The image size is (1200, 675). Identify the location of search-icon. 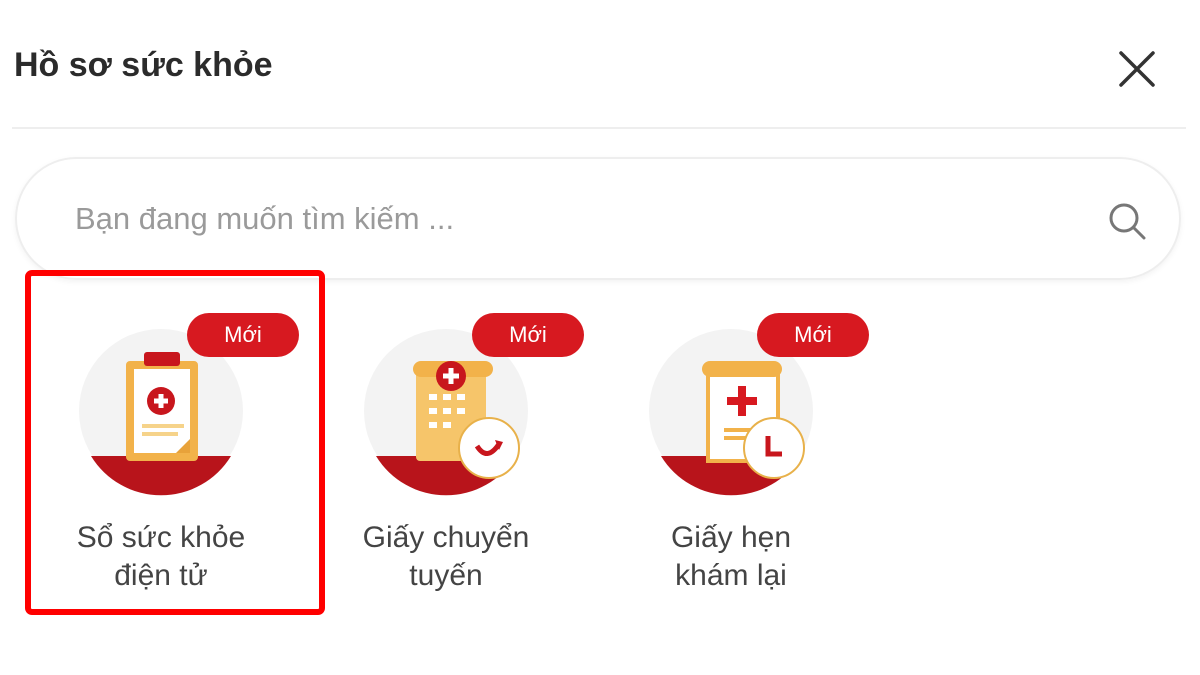
(1127, 221).